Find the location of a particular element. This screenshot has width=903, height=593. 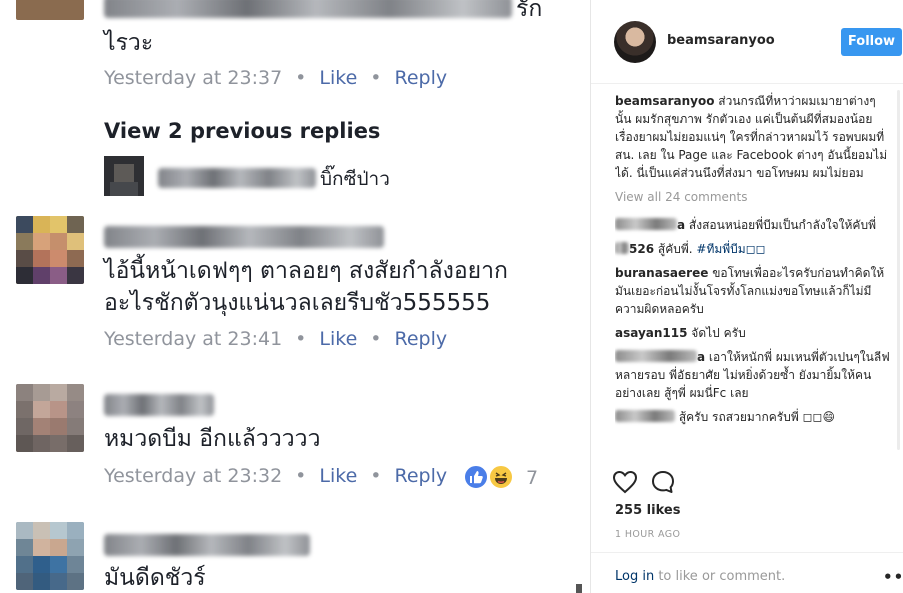

comment-text-tail: รัก is located at coordinates (529, 11).